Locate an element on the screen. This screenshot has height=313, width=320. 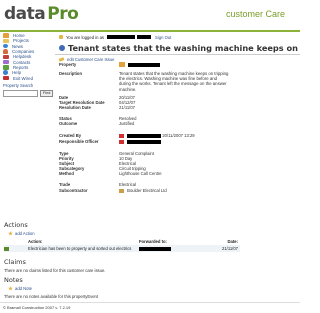
resolution-date-row: Resolution Date 21/11/07 is located at coordinates (179, 107).